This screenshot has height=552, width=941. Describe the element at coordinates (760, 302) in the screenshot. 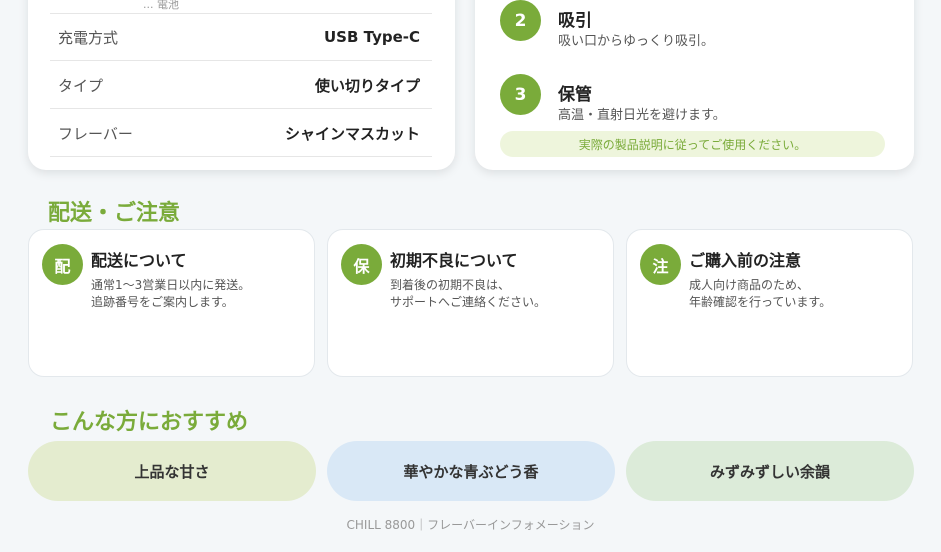

I see `notice-line: 年齢確認を行っています。` at that location.